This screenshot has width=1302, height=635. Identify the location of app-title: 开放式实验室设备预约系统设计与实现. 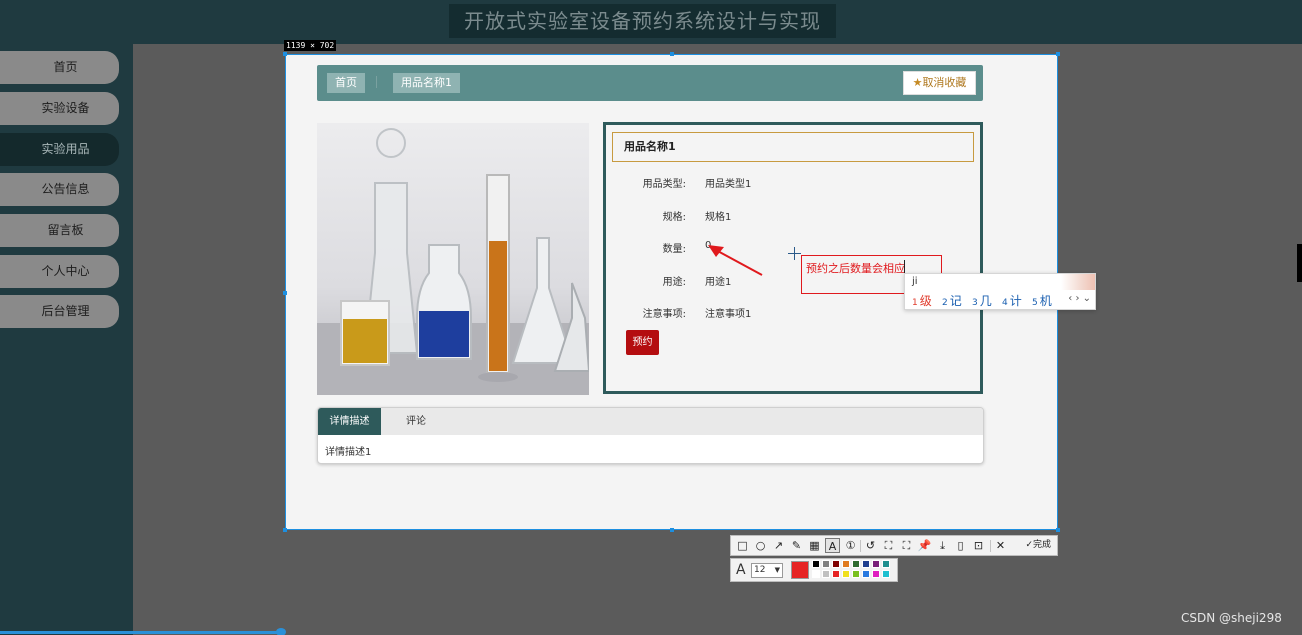
(642, 21).